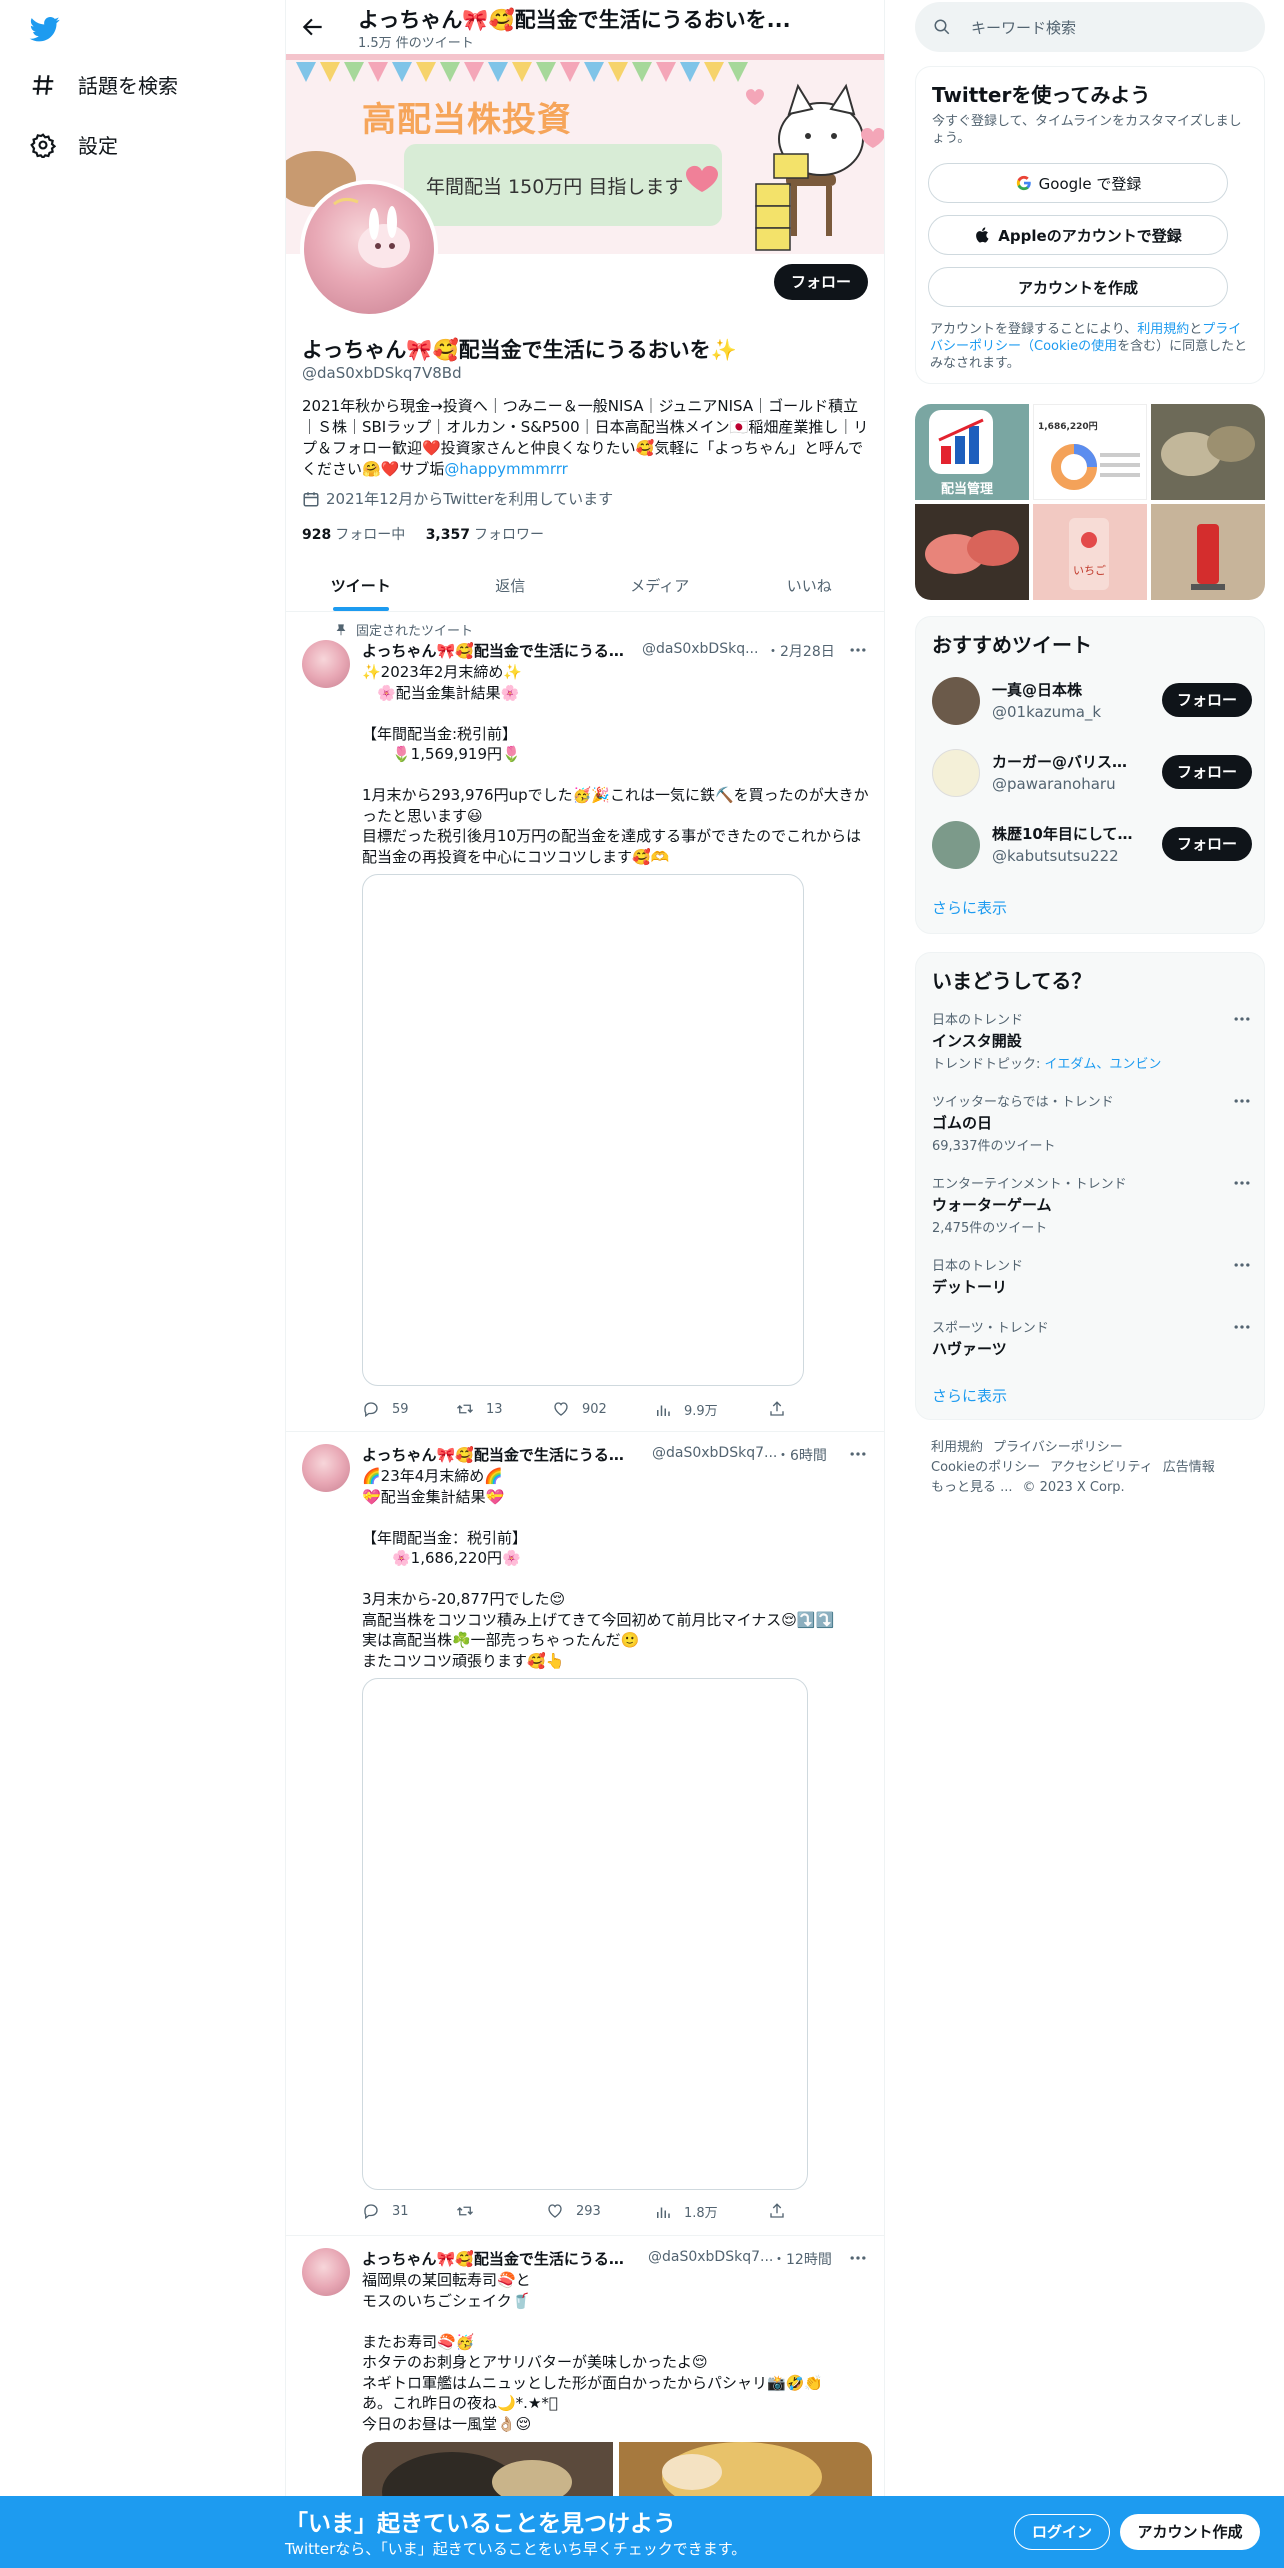 The width and height of the screenshot is (1284, 2568). Describe the element at coordinates (104, 84) in the screenshot. I see `nav-explore: 話題を検索` at that location.